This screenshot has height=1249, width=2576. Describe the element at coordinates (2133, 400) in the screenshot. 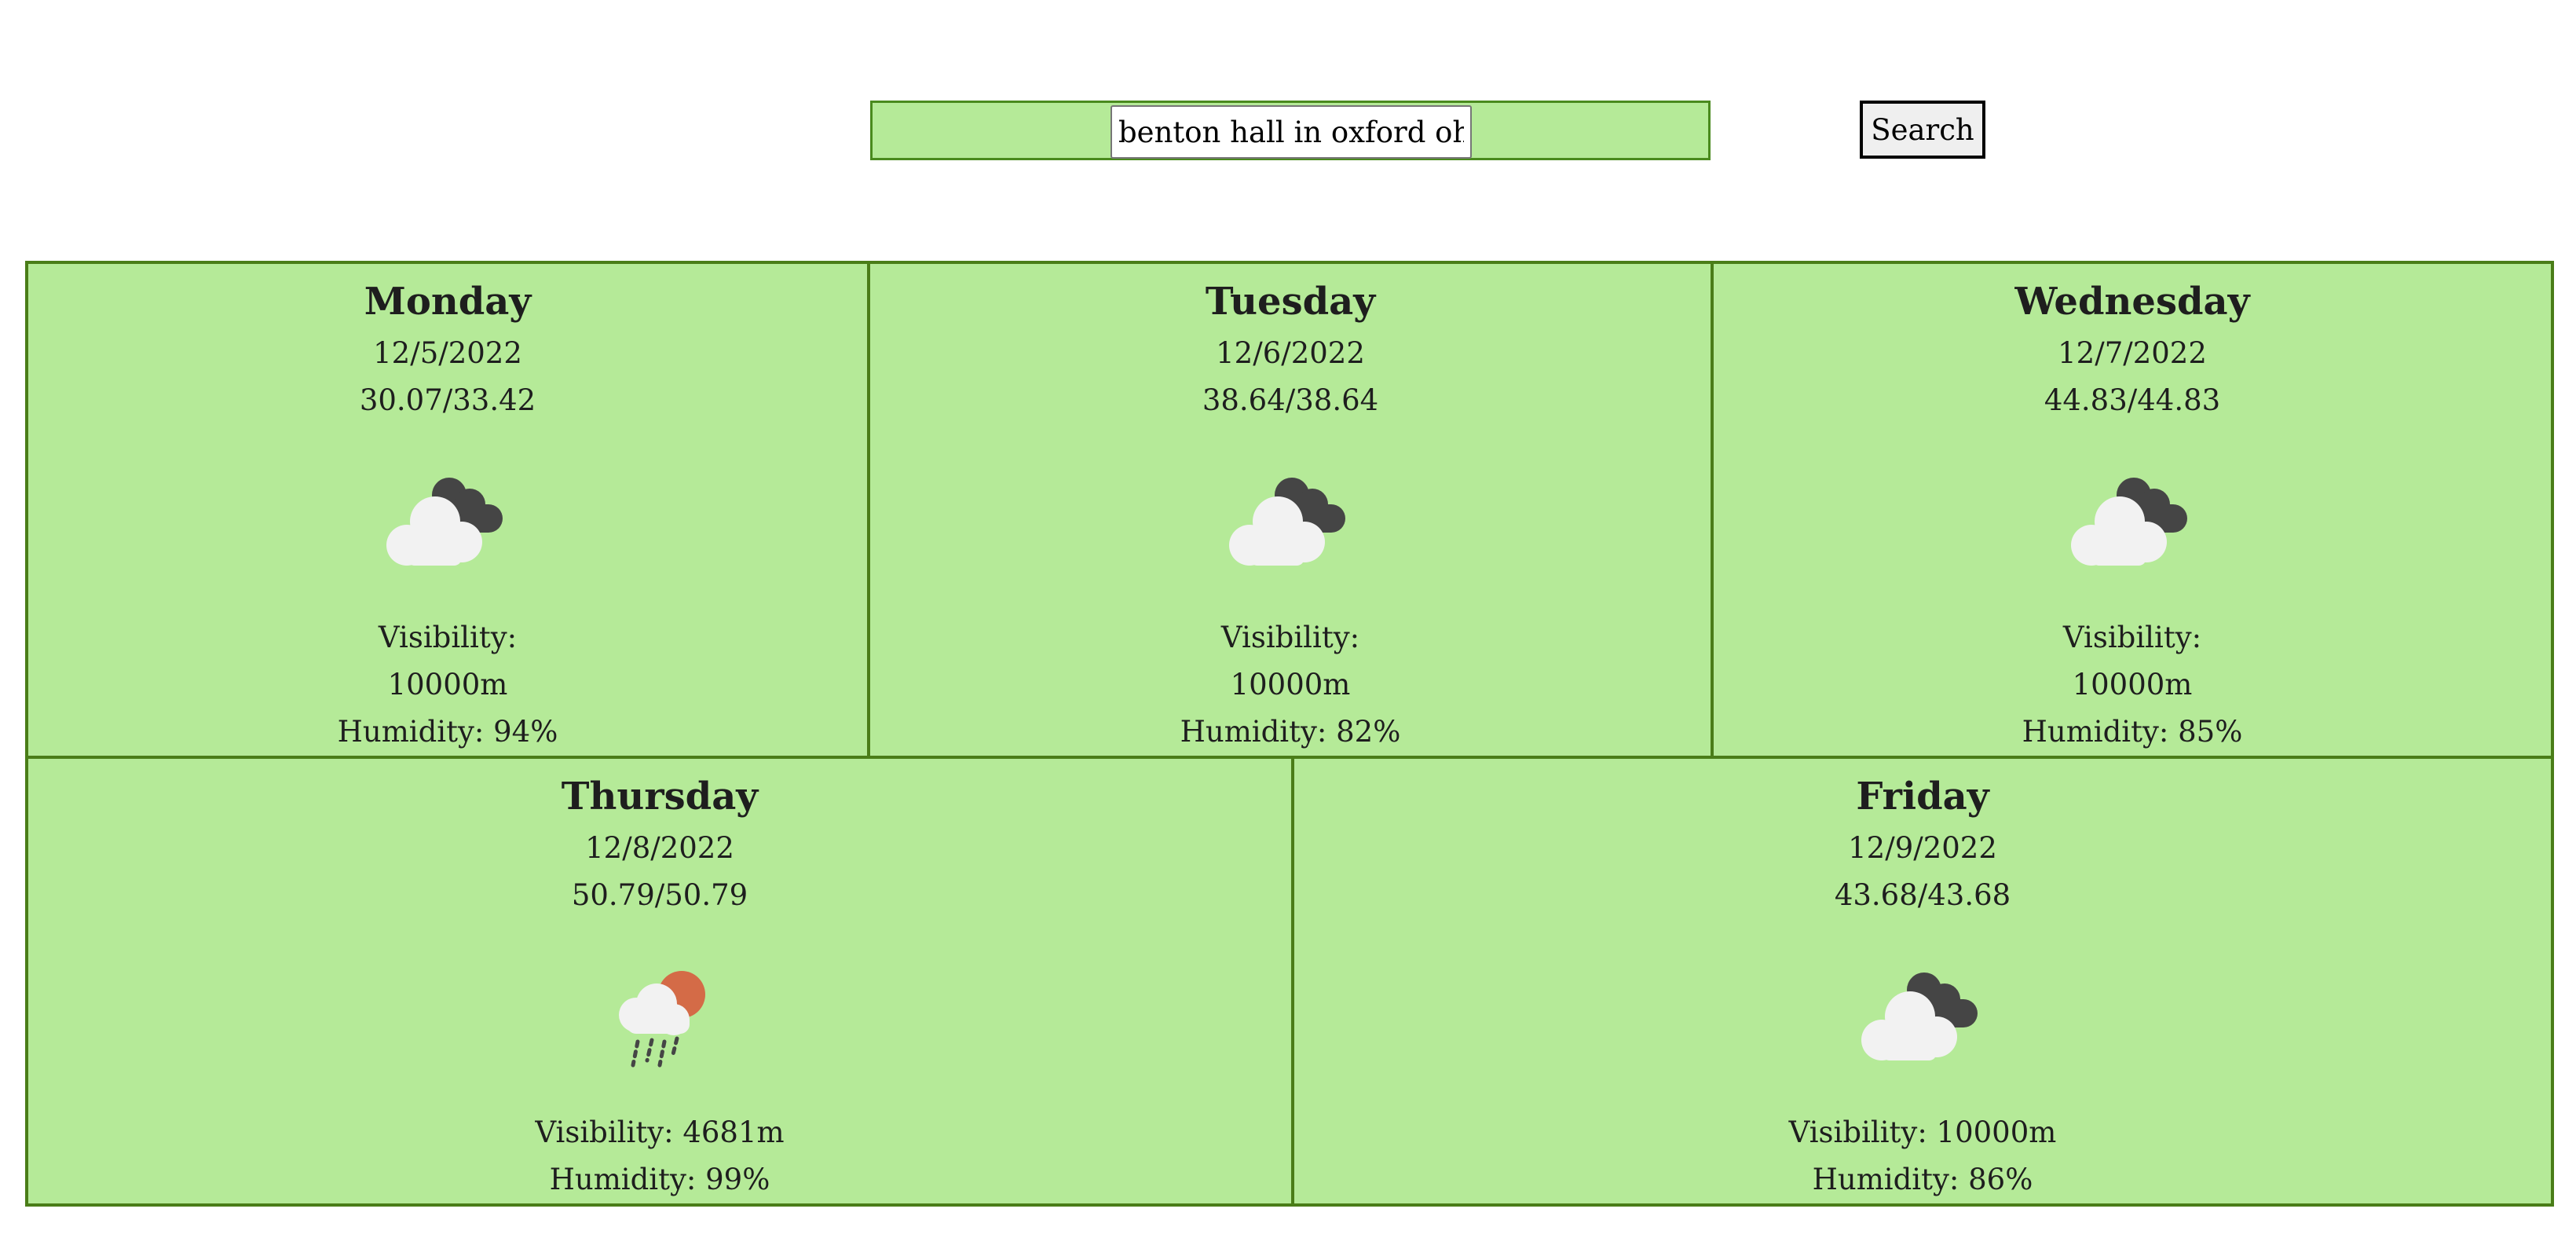

I see `temperature-range: 44.83/44.83` at that location.